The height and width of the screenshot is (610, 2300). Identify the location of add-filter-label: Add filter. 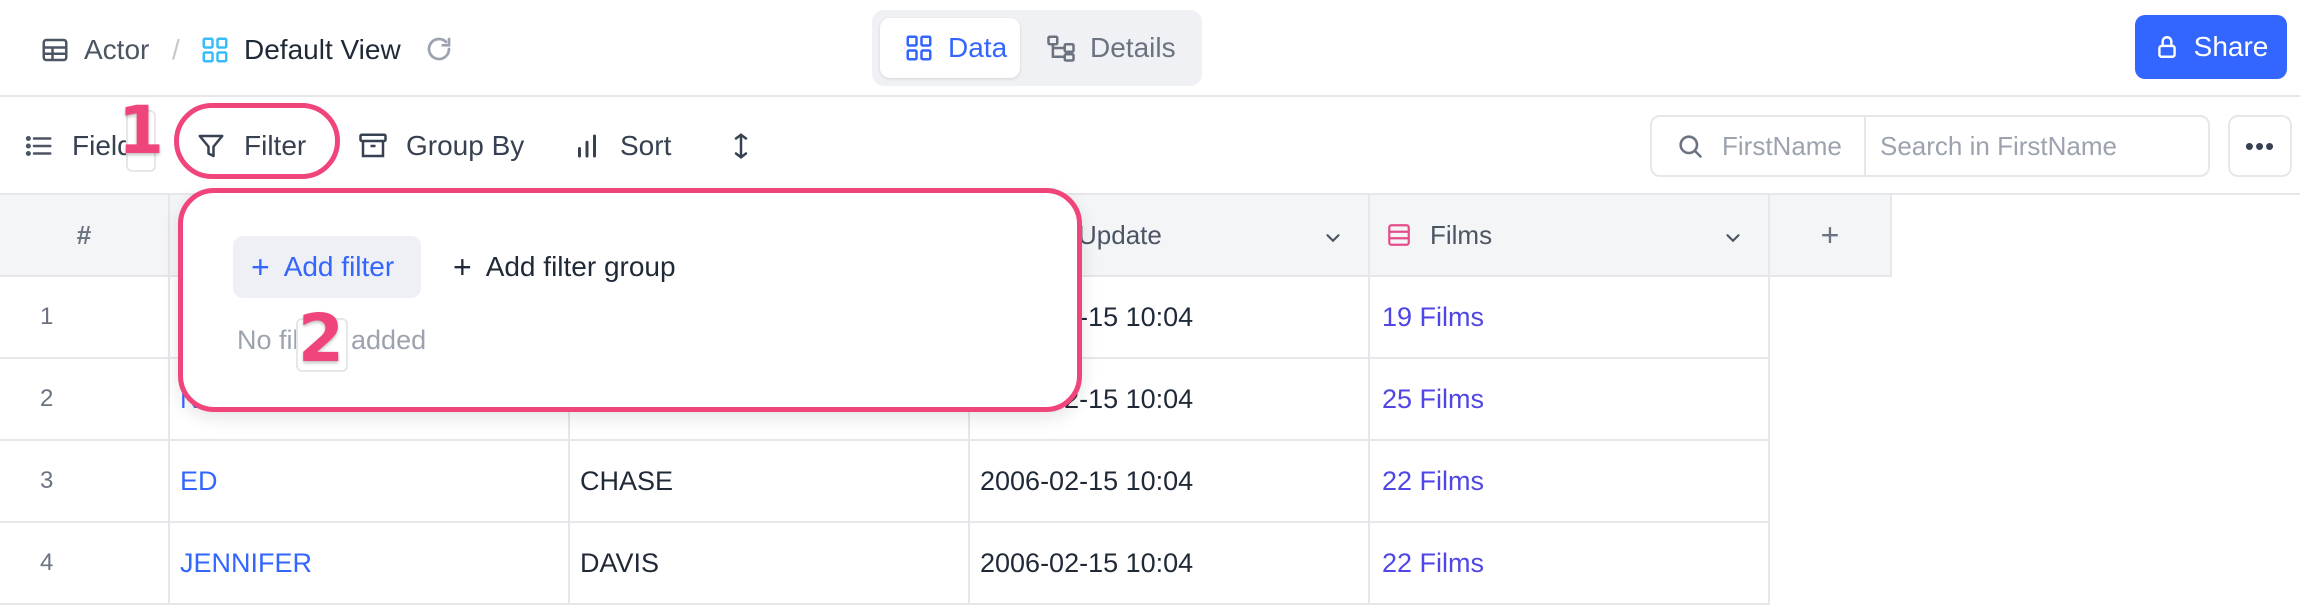
(339, 266).